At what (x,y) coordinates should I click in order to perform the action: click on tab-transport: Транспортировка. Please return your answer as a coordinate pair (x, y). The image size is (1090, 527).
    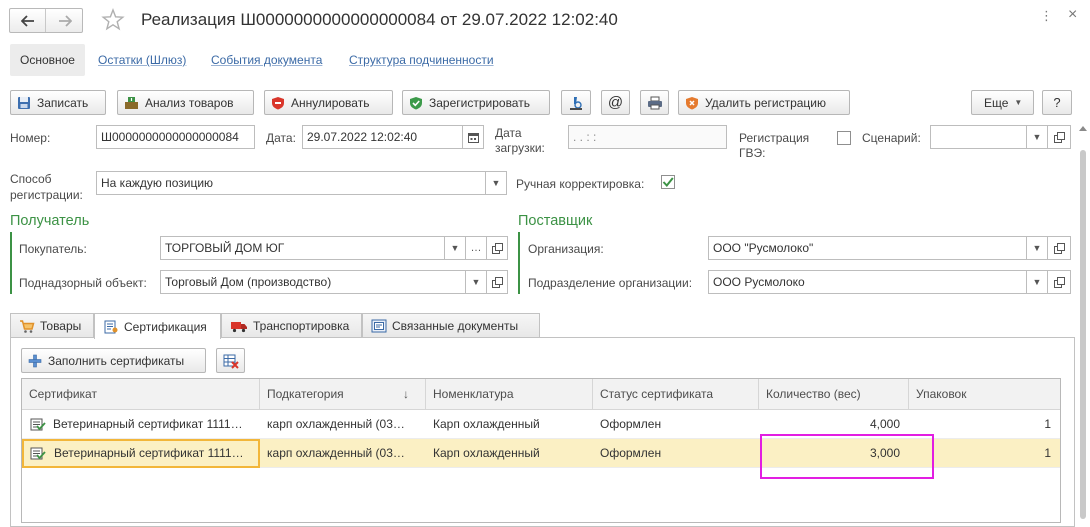
    Looking at the image, I should click on (291, 325).